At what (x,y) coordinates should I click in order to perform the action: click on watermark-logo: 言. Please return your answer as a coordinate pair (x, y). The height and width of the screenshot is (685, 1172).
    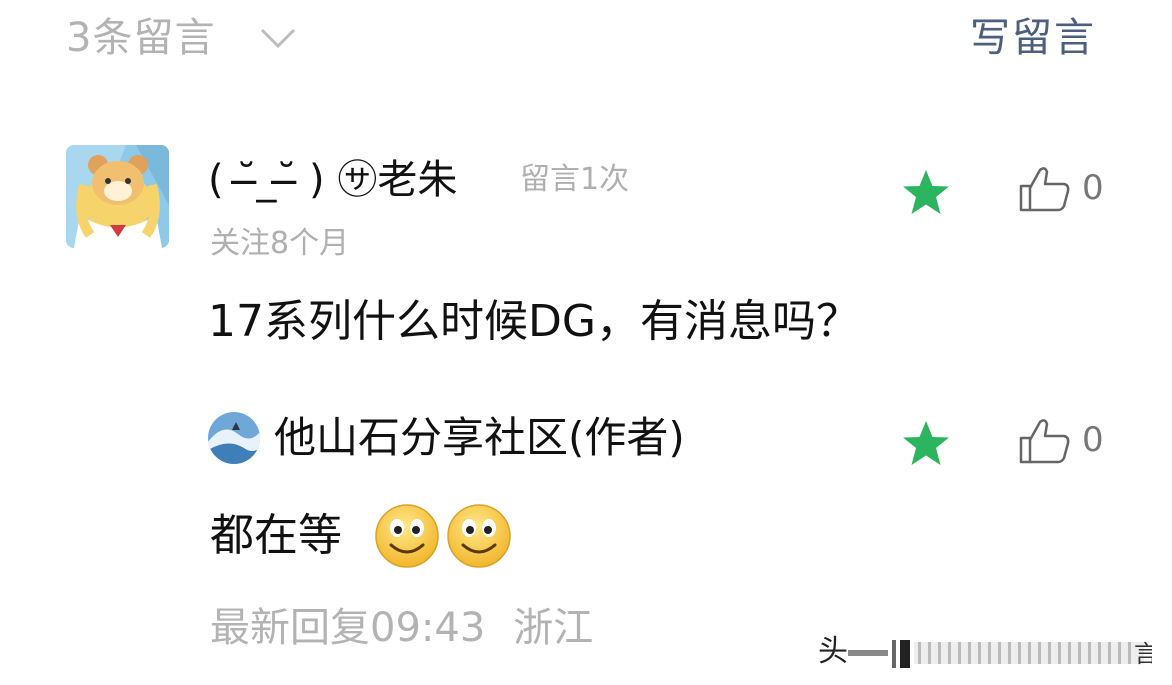
    Looking at the image, I should click on (1000, 654).